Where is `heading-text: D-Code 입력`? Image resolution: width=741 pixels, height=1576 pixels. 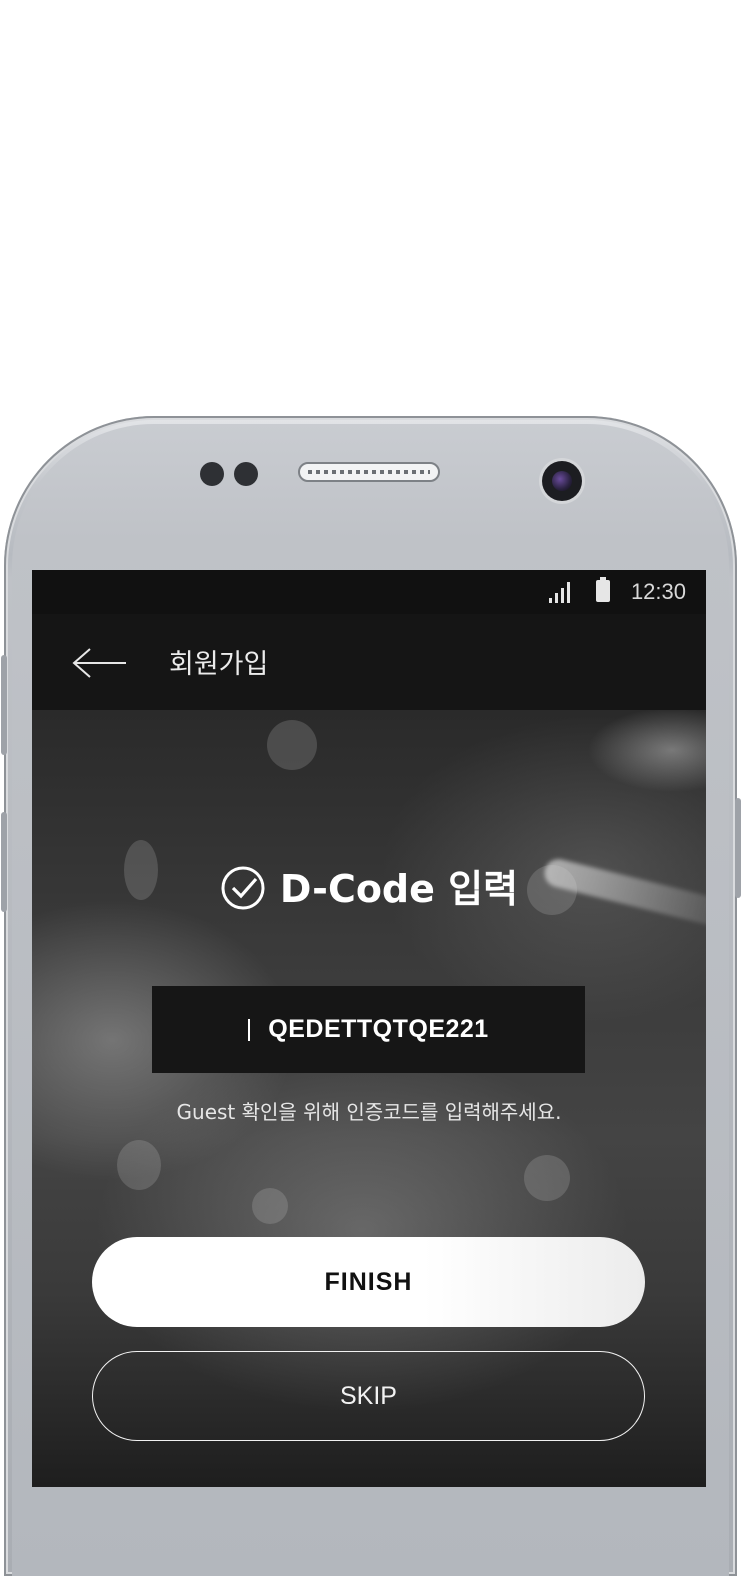 heading-text: D-Code 입력 is located at coordinates (399, 889).